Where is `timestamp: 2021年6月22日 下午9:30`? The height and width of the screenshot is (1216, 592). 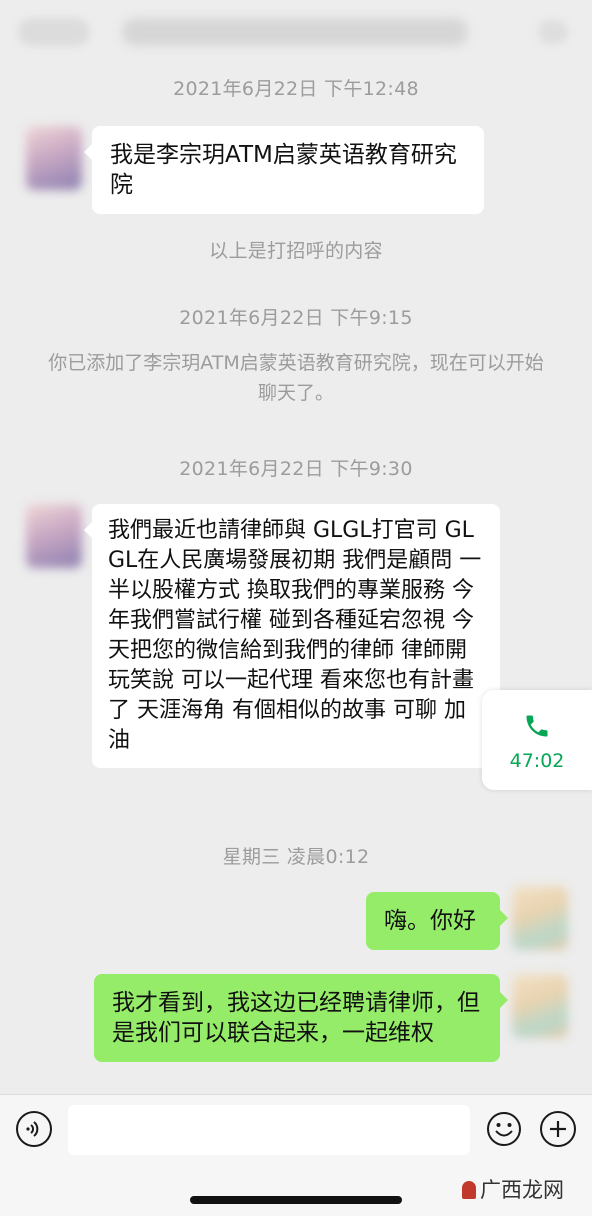
timestamp: 2021年6月22日 下午9:30 is located at coordinates (296, 469).